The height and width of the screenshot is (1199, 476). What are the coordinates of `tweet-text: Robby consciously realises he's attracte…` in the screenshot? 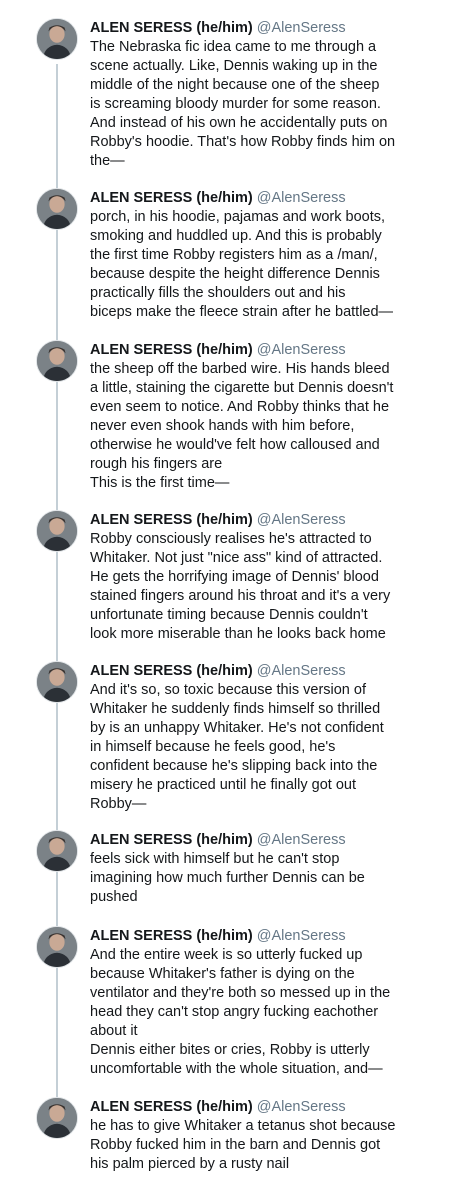 It's located at (240, 586).